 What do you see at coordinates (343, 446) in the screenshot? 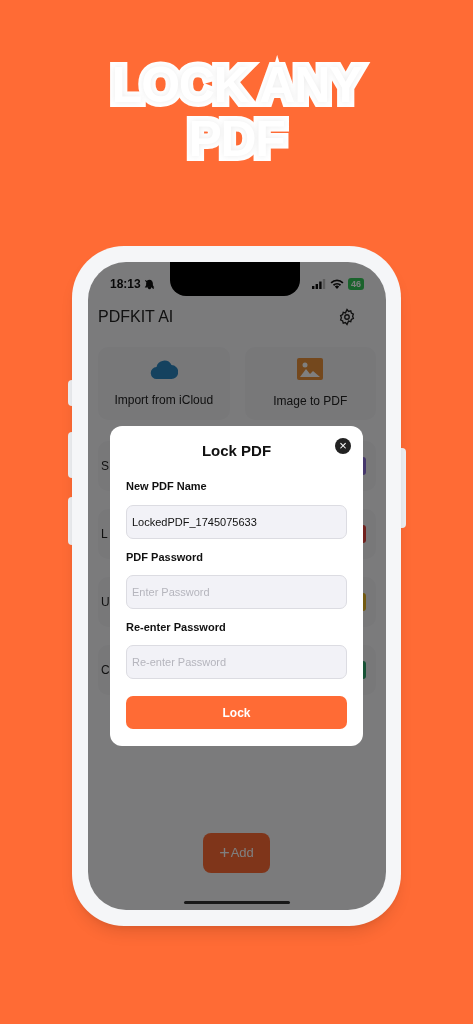
I see `close-button: ×` at bounding box center [343, 446].